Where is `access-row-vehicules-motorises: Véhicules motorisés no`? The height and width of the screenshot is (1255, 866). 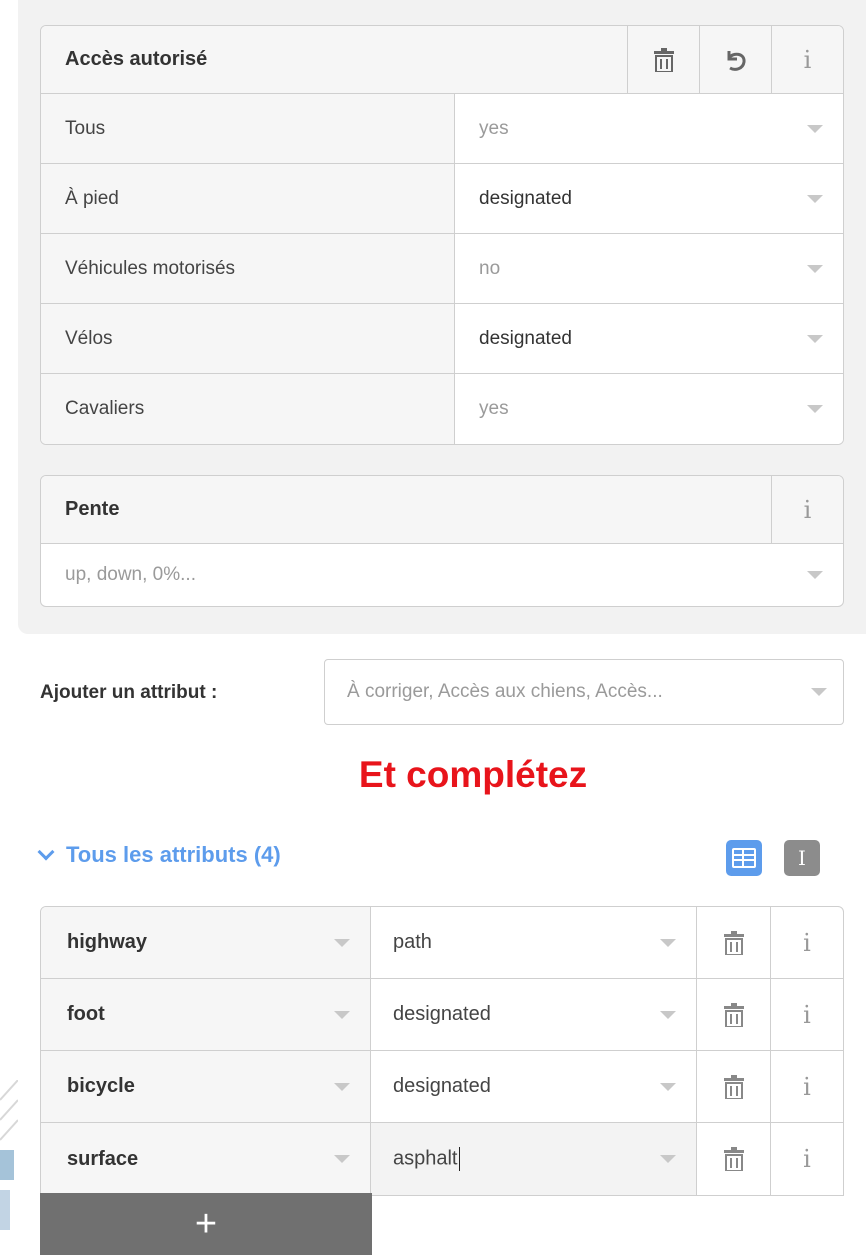
access-row-vehicules-motorises: Véhicules motorisés no is located at coordinates (442, 269).